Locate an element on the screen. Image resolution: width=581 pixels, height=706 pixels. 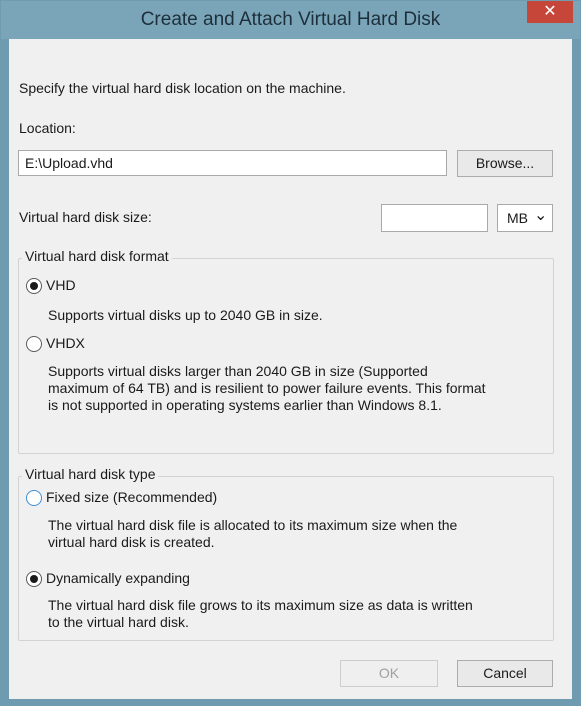
unit-select: MB ⌄ is located at coordinates (525, 218).